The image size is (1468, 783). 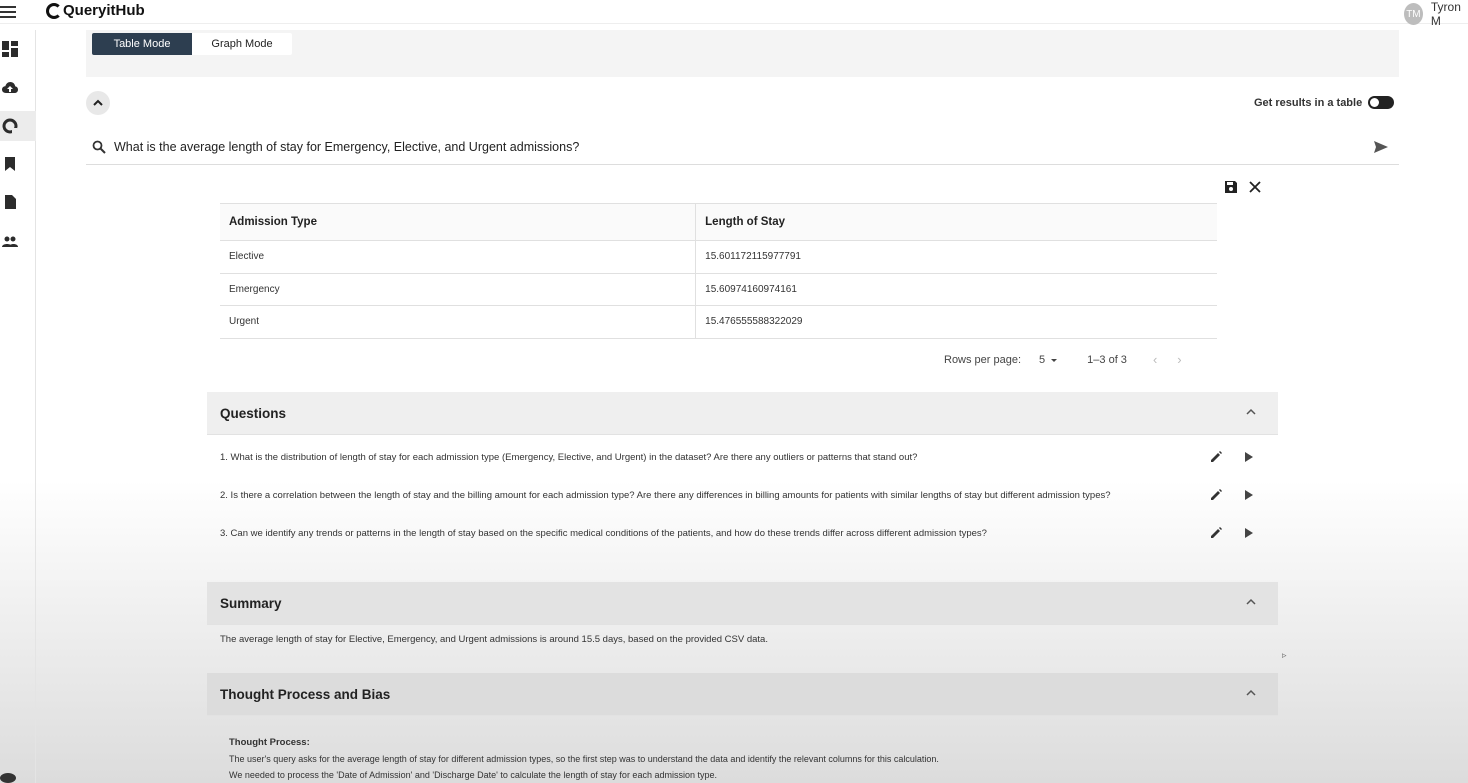 I want to click on rows-per-page-select: 5, so click(x=1049, y=360).